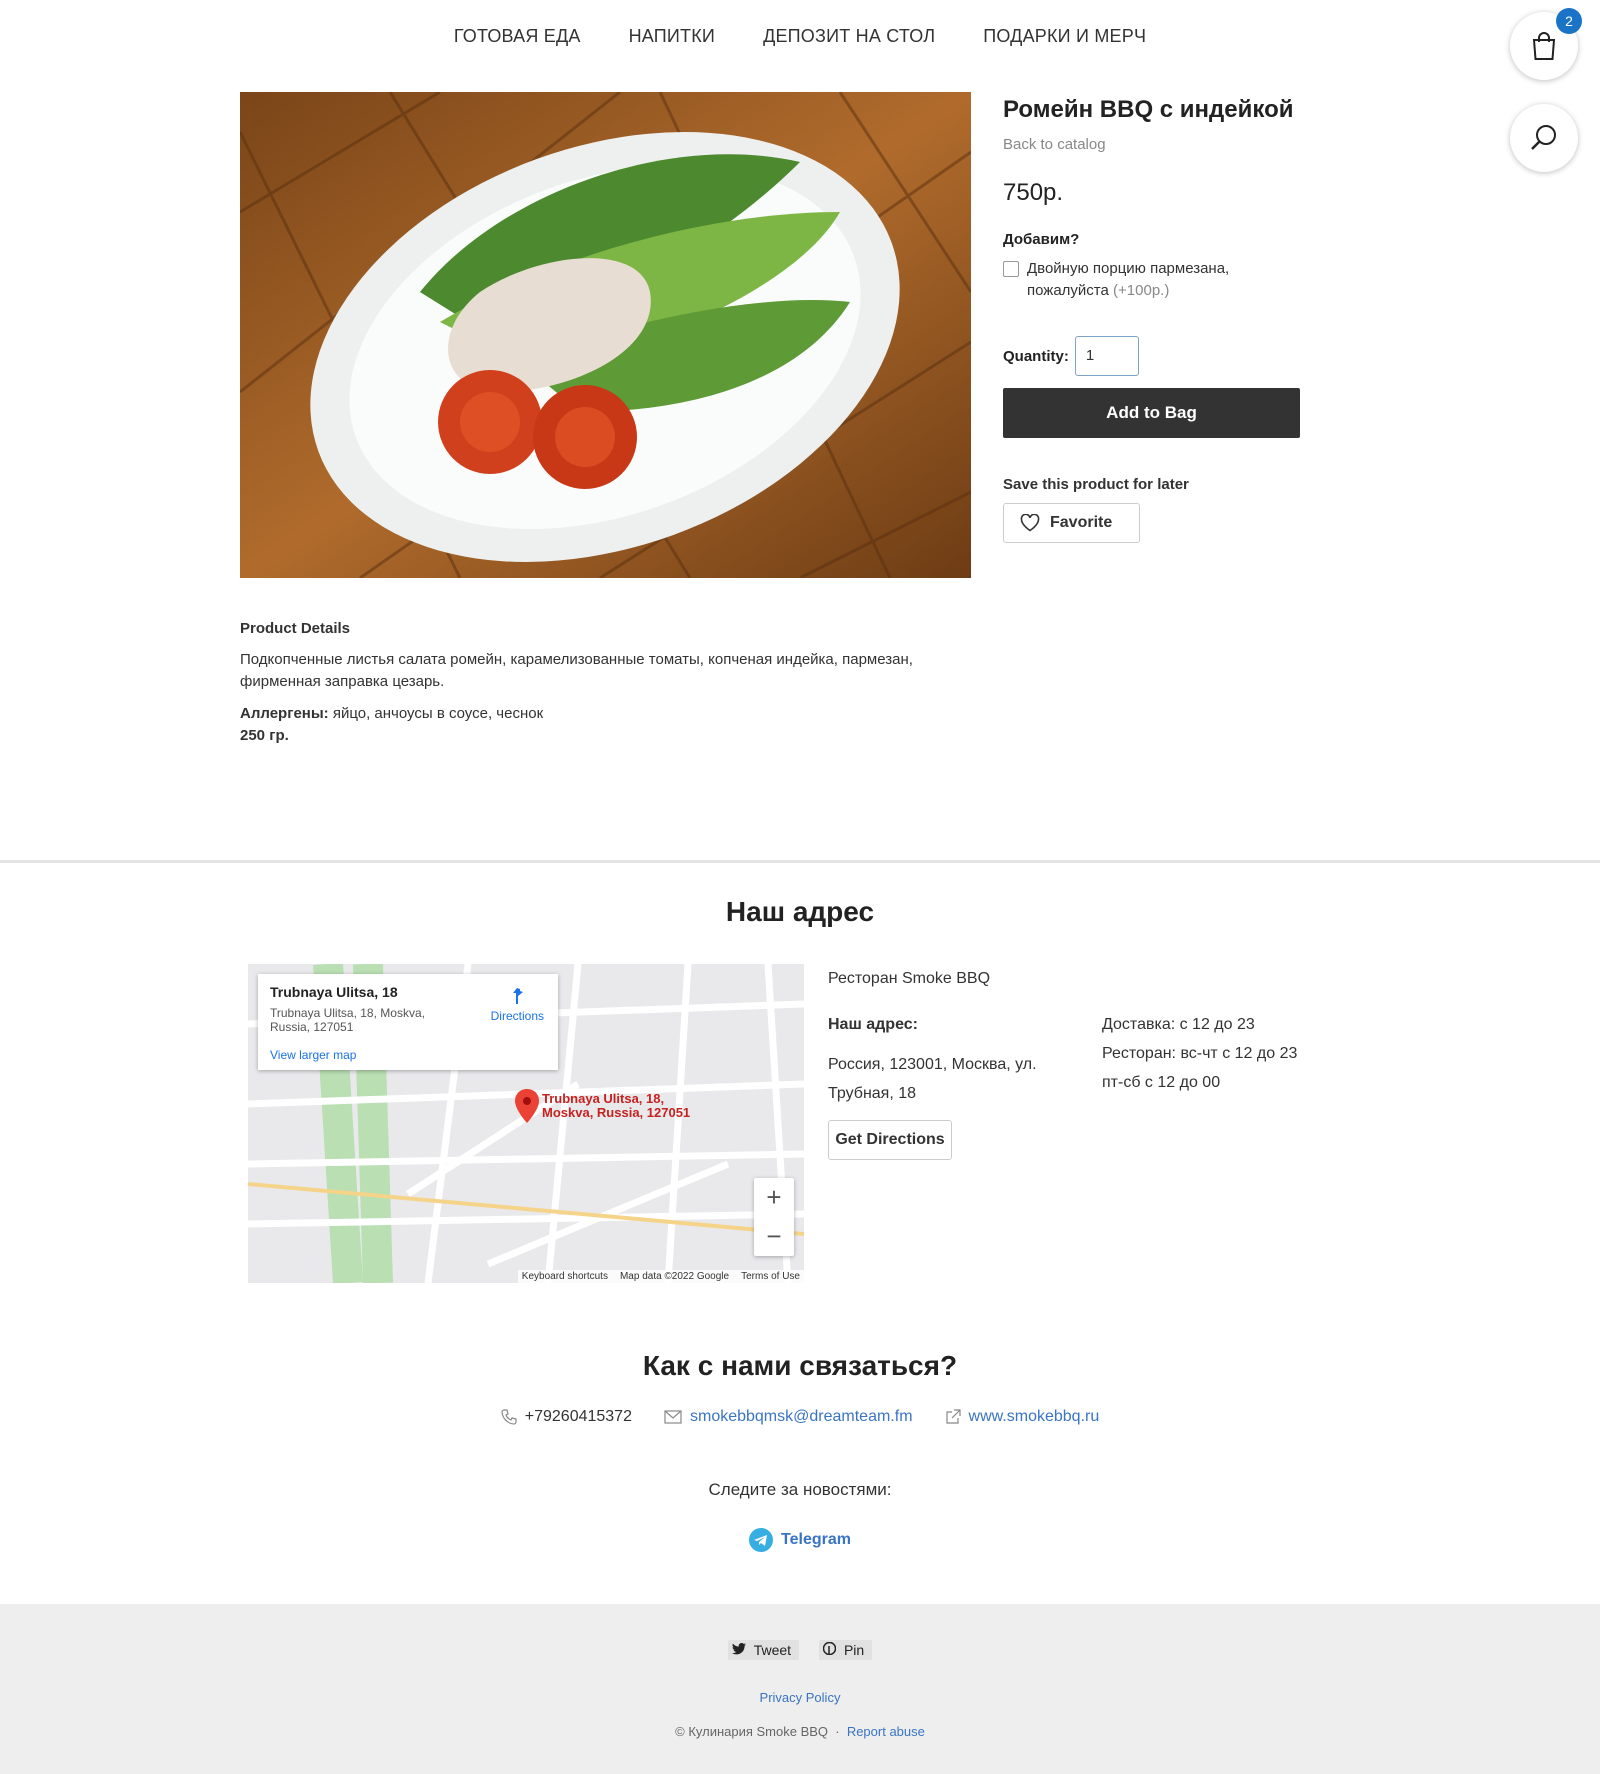  I want to click on allergens-value: яйцо, анчоусы в соусе, чеснок, so click(438, 713).